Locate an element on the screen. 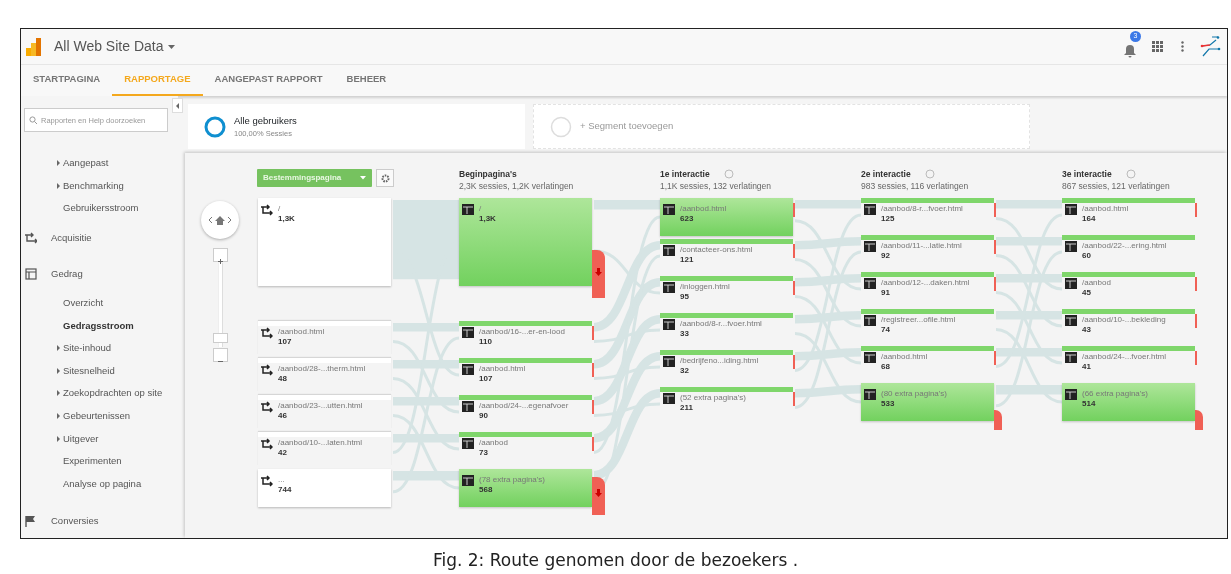 This screenshot has width=1231, height=574. column-title: 3e interactie is located at coordinates (1087, 174).